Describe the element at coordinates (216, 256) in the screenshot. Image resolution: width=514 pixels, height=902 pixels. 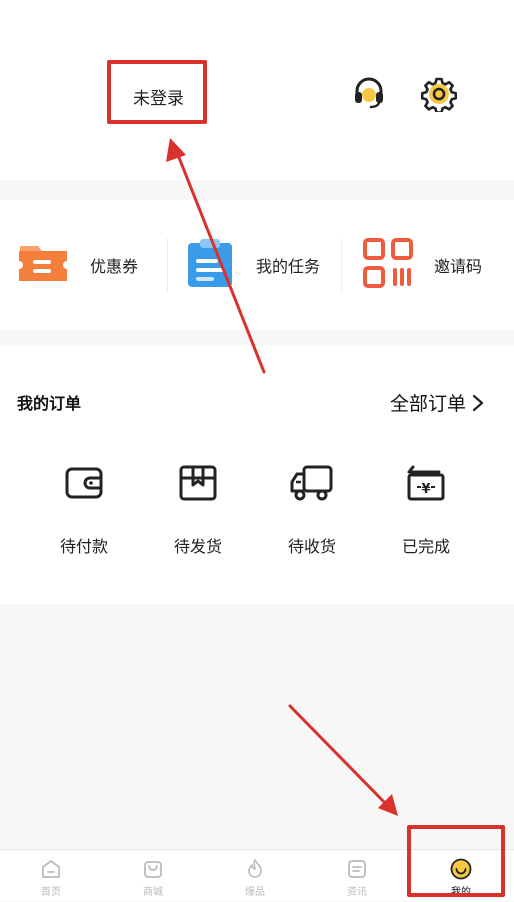
I see `annotation-arrow-up` at that location.